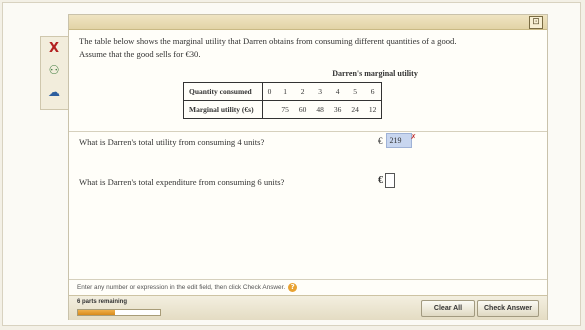  Describe the element at coordinates (302, 109) in the screenshot. I see `table-cell: 60` at that location.